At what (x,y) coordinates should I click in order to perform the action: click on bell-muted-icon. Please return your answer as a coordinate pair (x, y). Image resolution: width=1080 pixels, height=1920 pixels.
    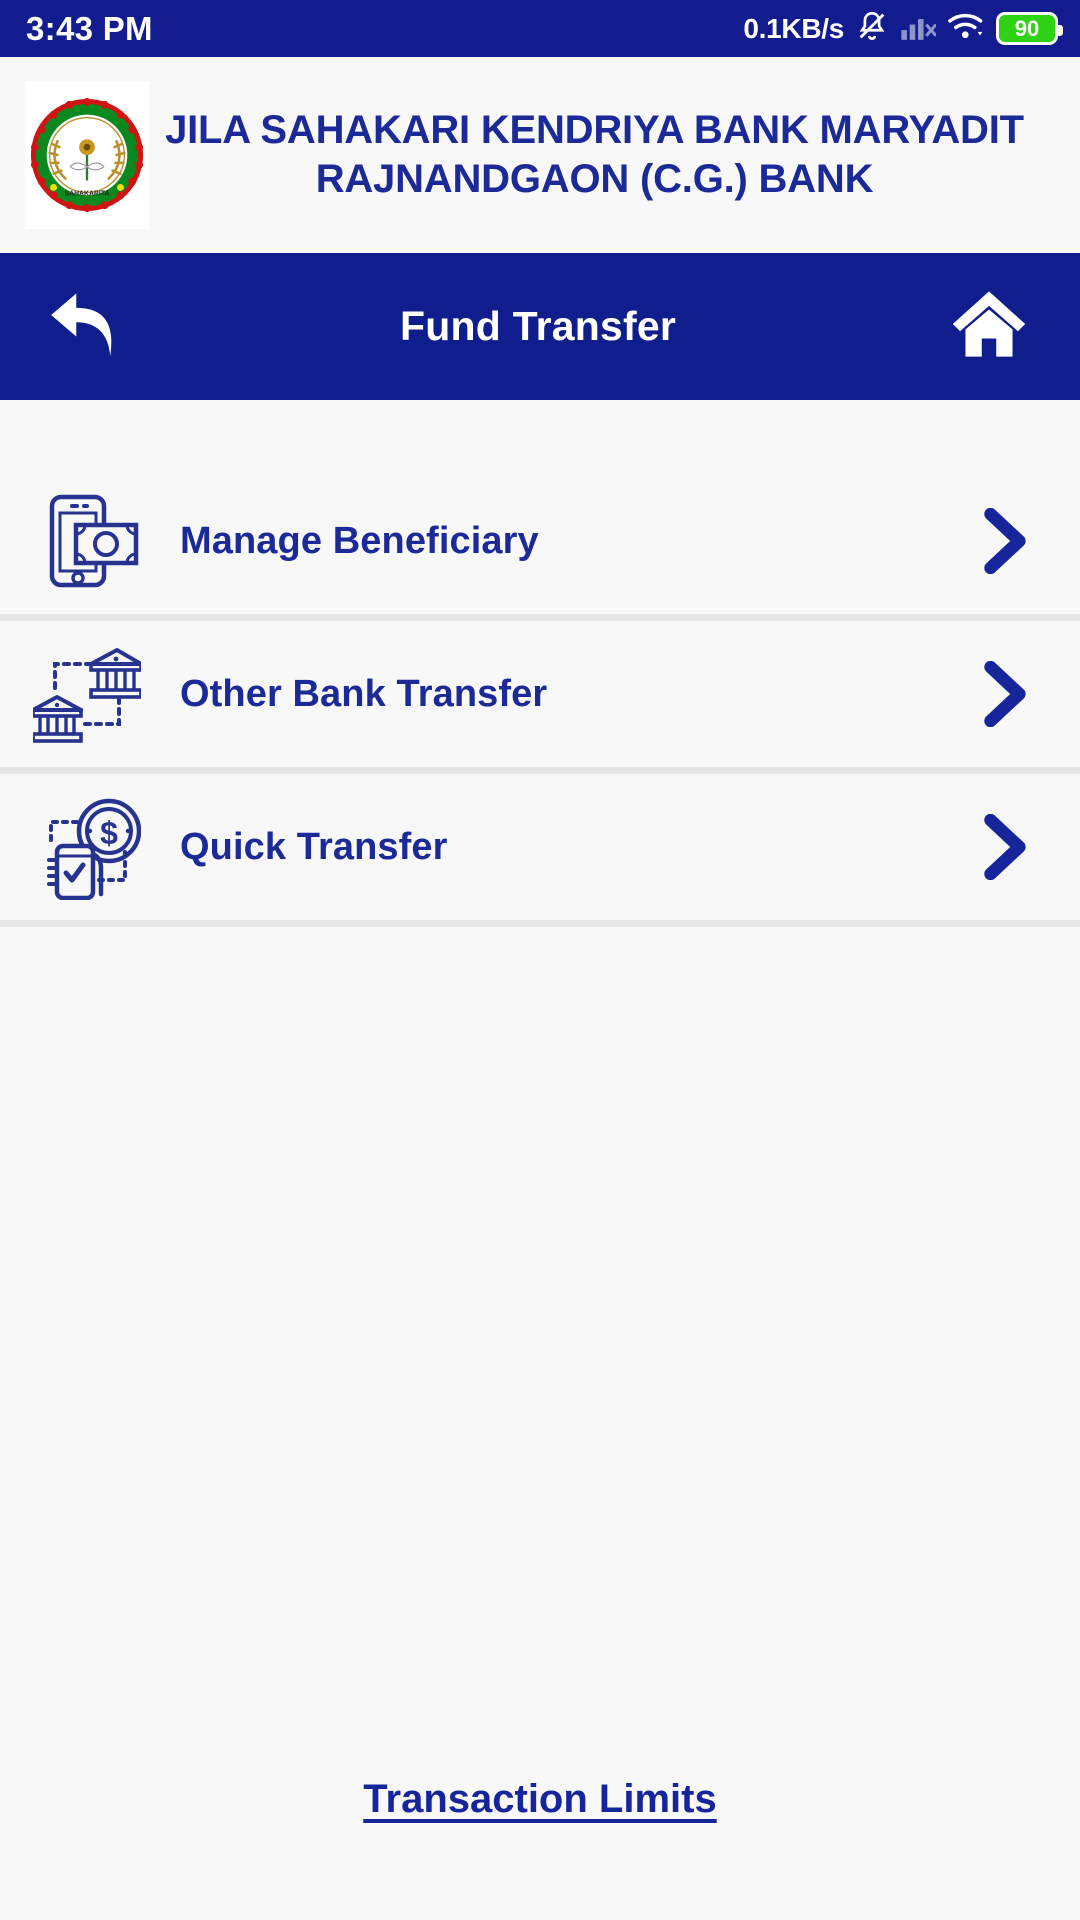
    Looking at the image, I should click on (872, 28).